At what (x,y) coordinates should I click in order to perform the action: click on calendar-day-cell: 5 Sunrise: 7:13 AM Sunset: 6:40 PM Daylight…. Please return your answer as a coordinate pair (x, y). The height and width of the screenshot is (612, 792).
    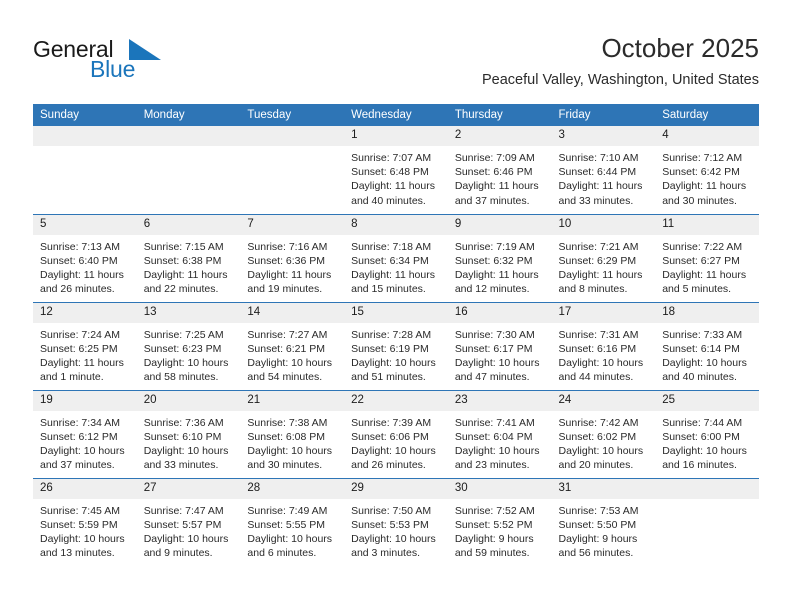
    Looking at the image, I should click on (85, 257).